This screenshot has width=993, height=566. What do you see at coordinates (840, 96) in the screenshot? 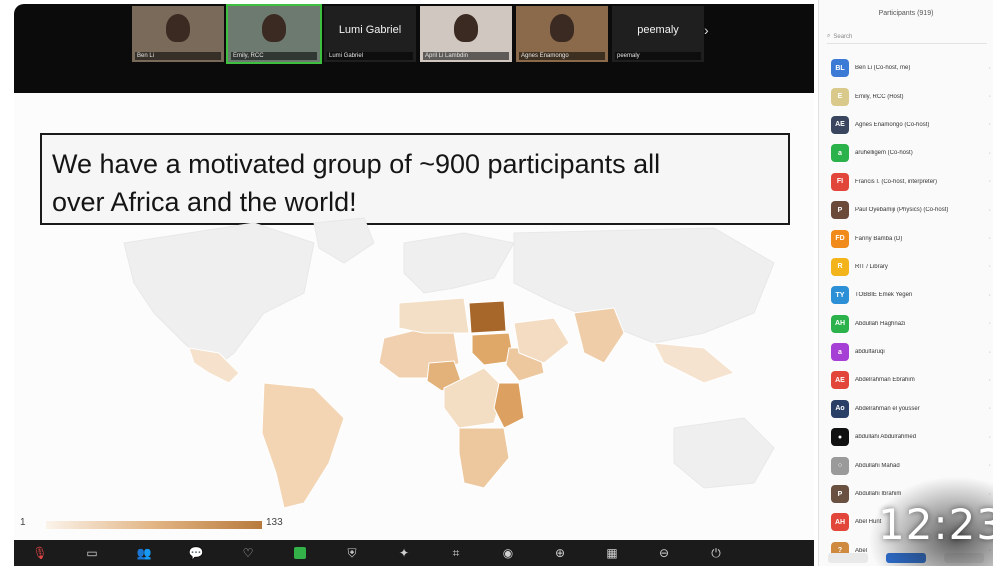
I see `avatar: E` at bounding box center [840, 96].